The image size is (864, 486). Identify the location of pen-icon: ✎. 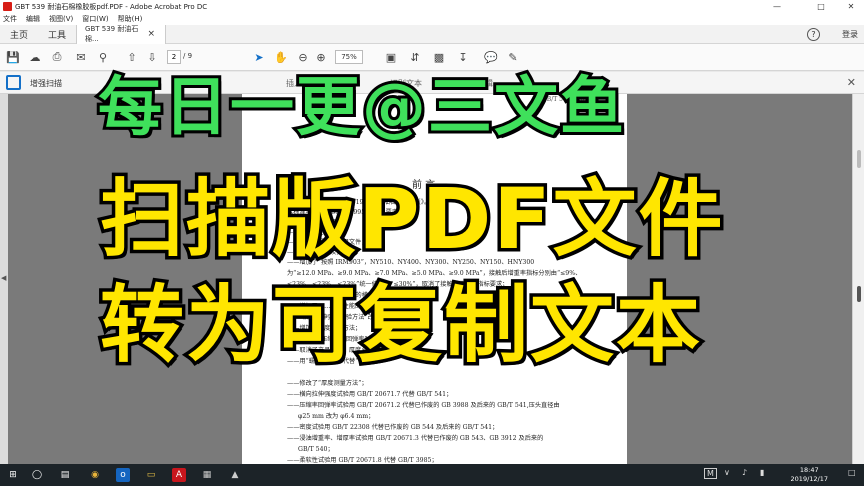
(513, 57).